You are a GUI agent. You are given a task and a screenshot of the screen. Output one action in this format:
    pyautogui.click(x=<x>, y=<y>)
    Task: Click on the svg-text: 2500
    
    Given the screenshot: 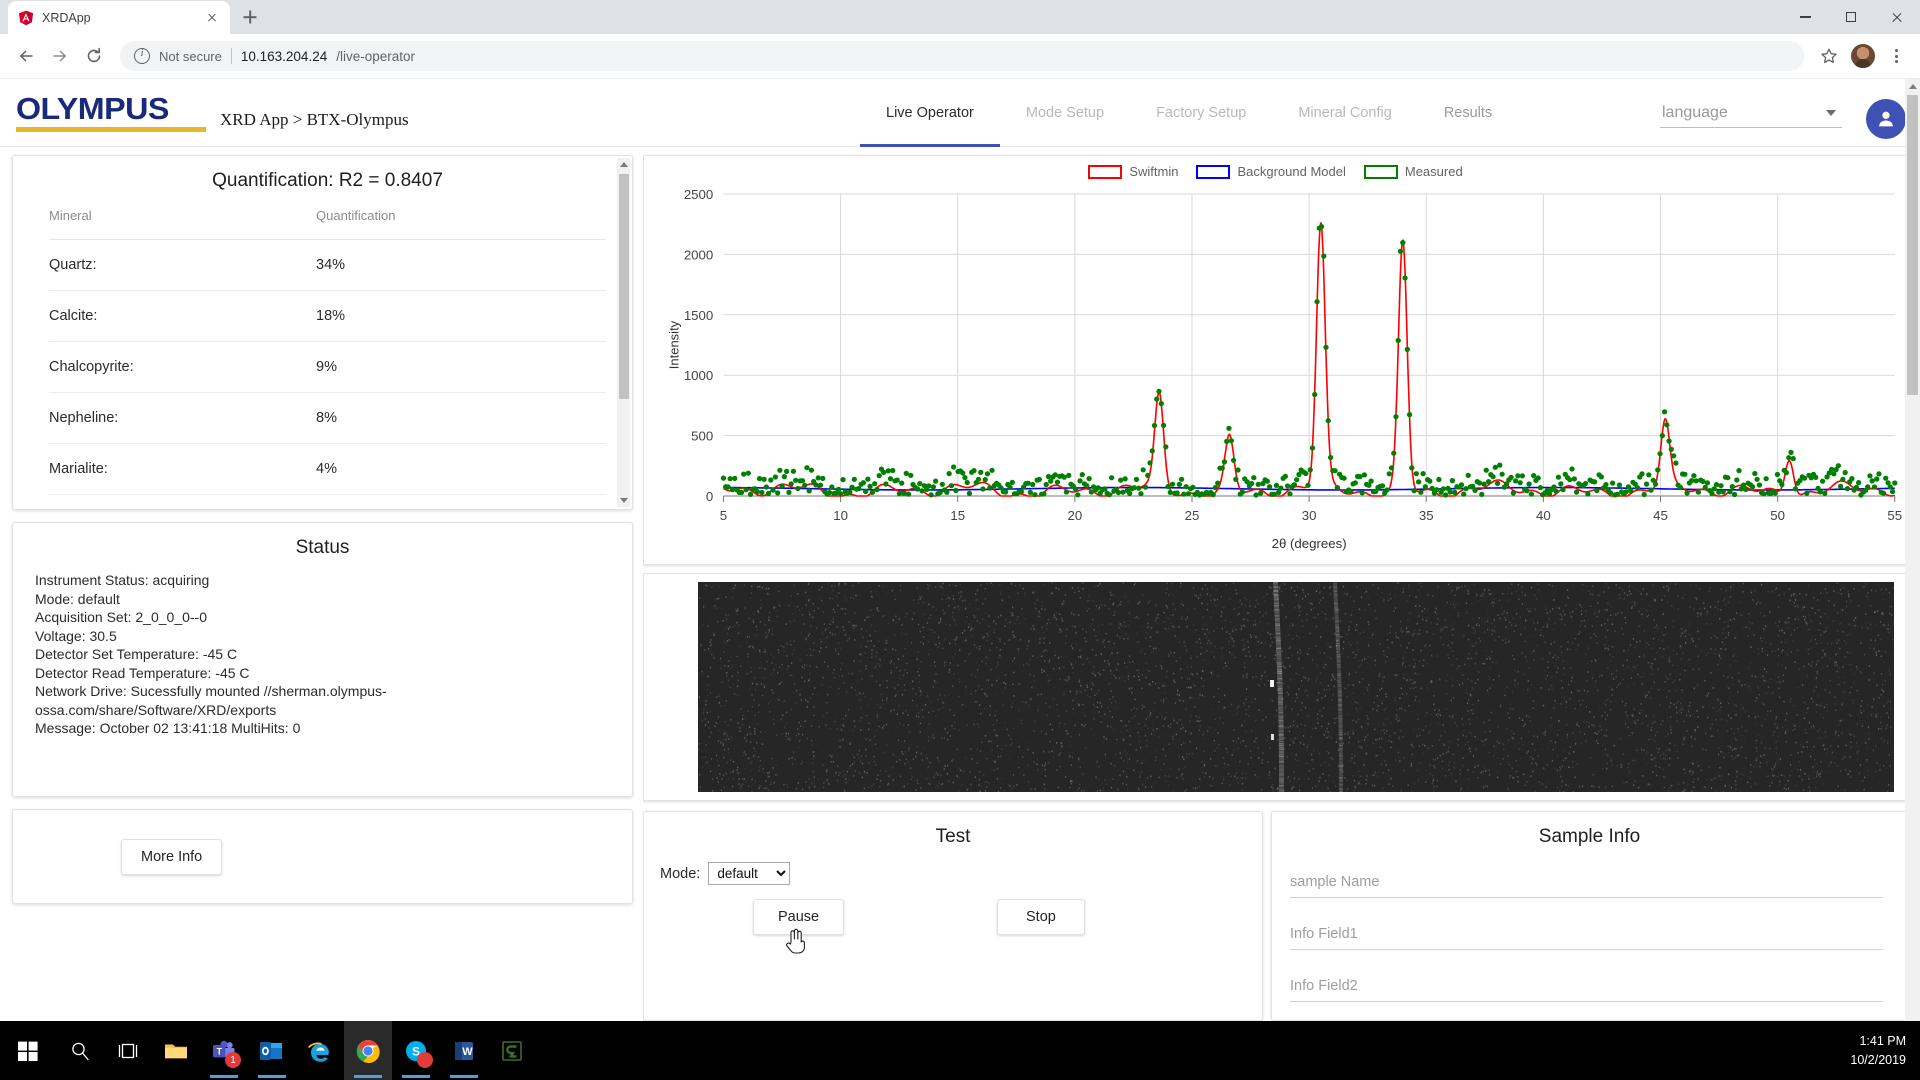 What is the action you would take?
    pyautogui.click(x=698, y=194)
    